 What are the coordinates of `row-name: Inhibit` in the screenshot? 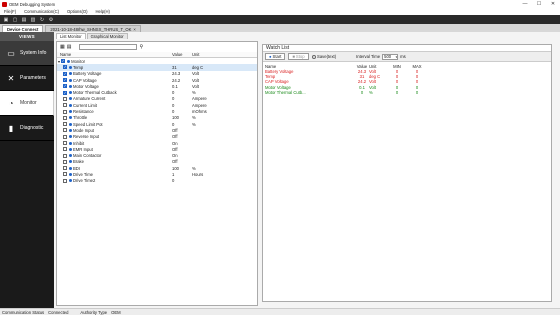 It's located at (79, 143).